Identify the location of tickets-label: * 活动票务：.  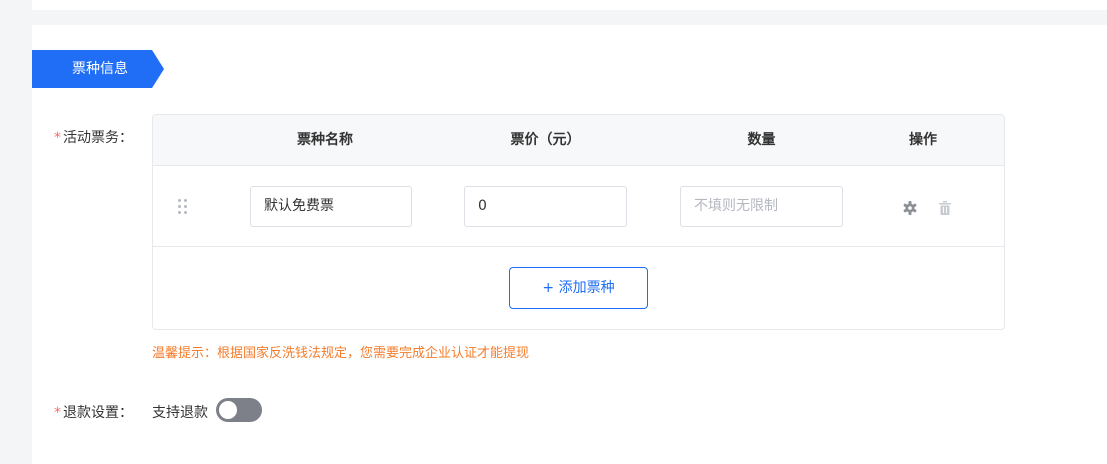
(93, 137).